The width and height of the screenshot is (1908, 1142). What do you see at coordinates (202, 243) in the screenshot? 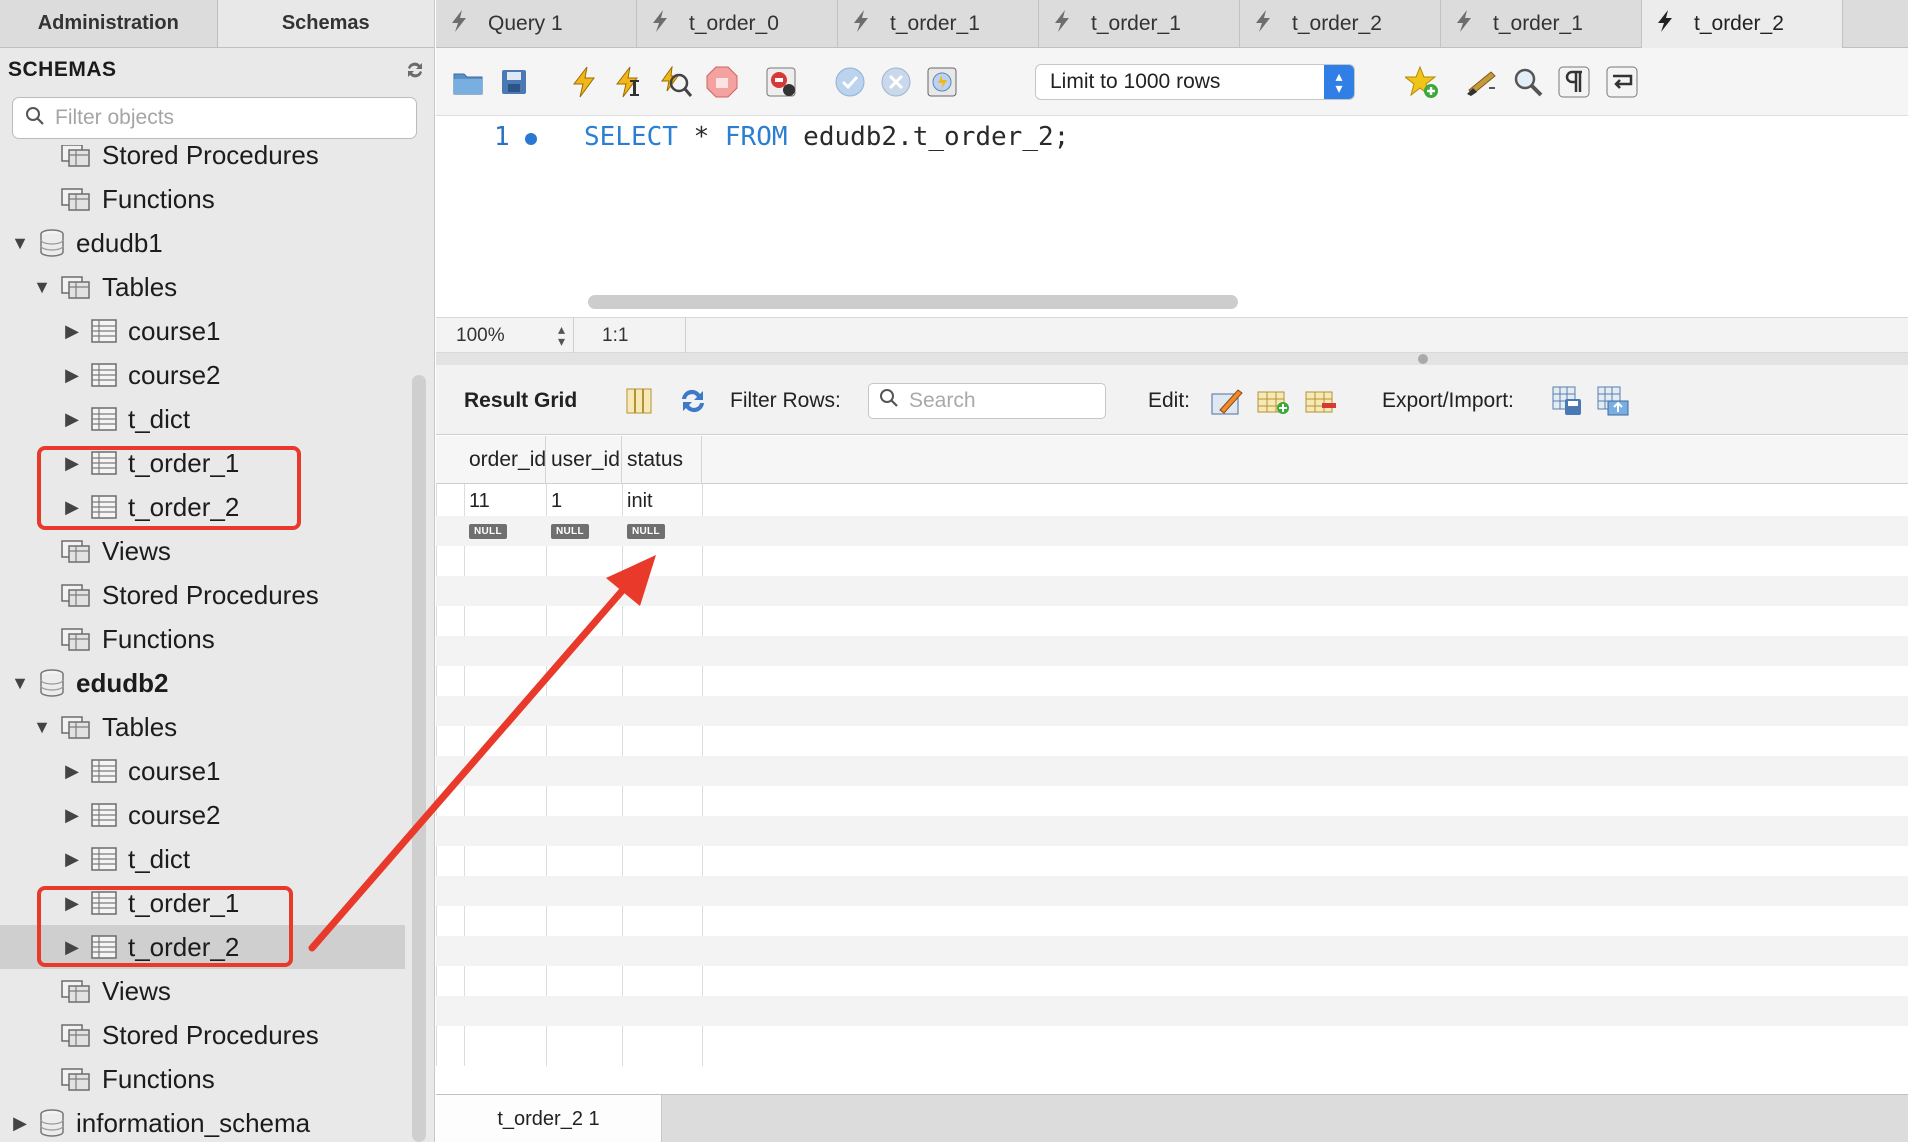
I see `schema-tree-item: ▼ edudb1` at bounding box center [202, 243].